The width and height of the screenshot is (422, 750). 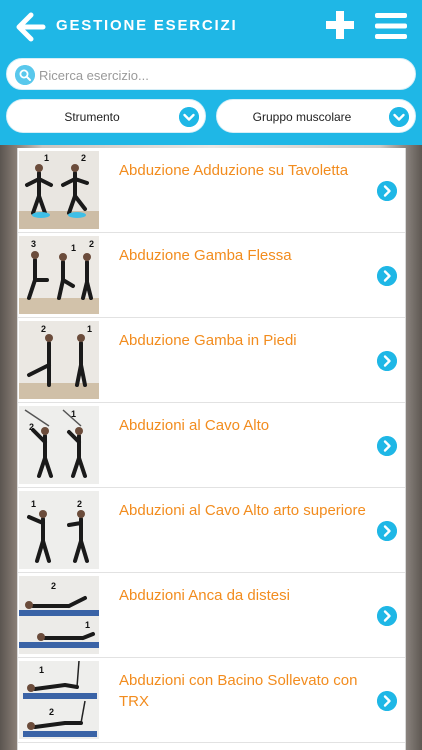 I want to click on gruppo-muscolare-select: Gruppo muscolare, so click(x=316, y=116).